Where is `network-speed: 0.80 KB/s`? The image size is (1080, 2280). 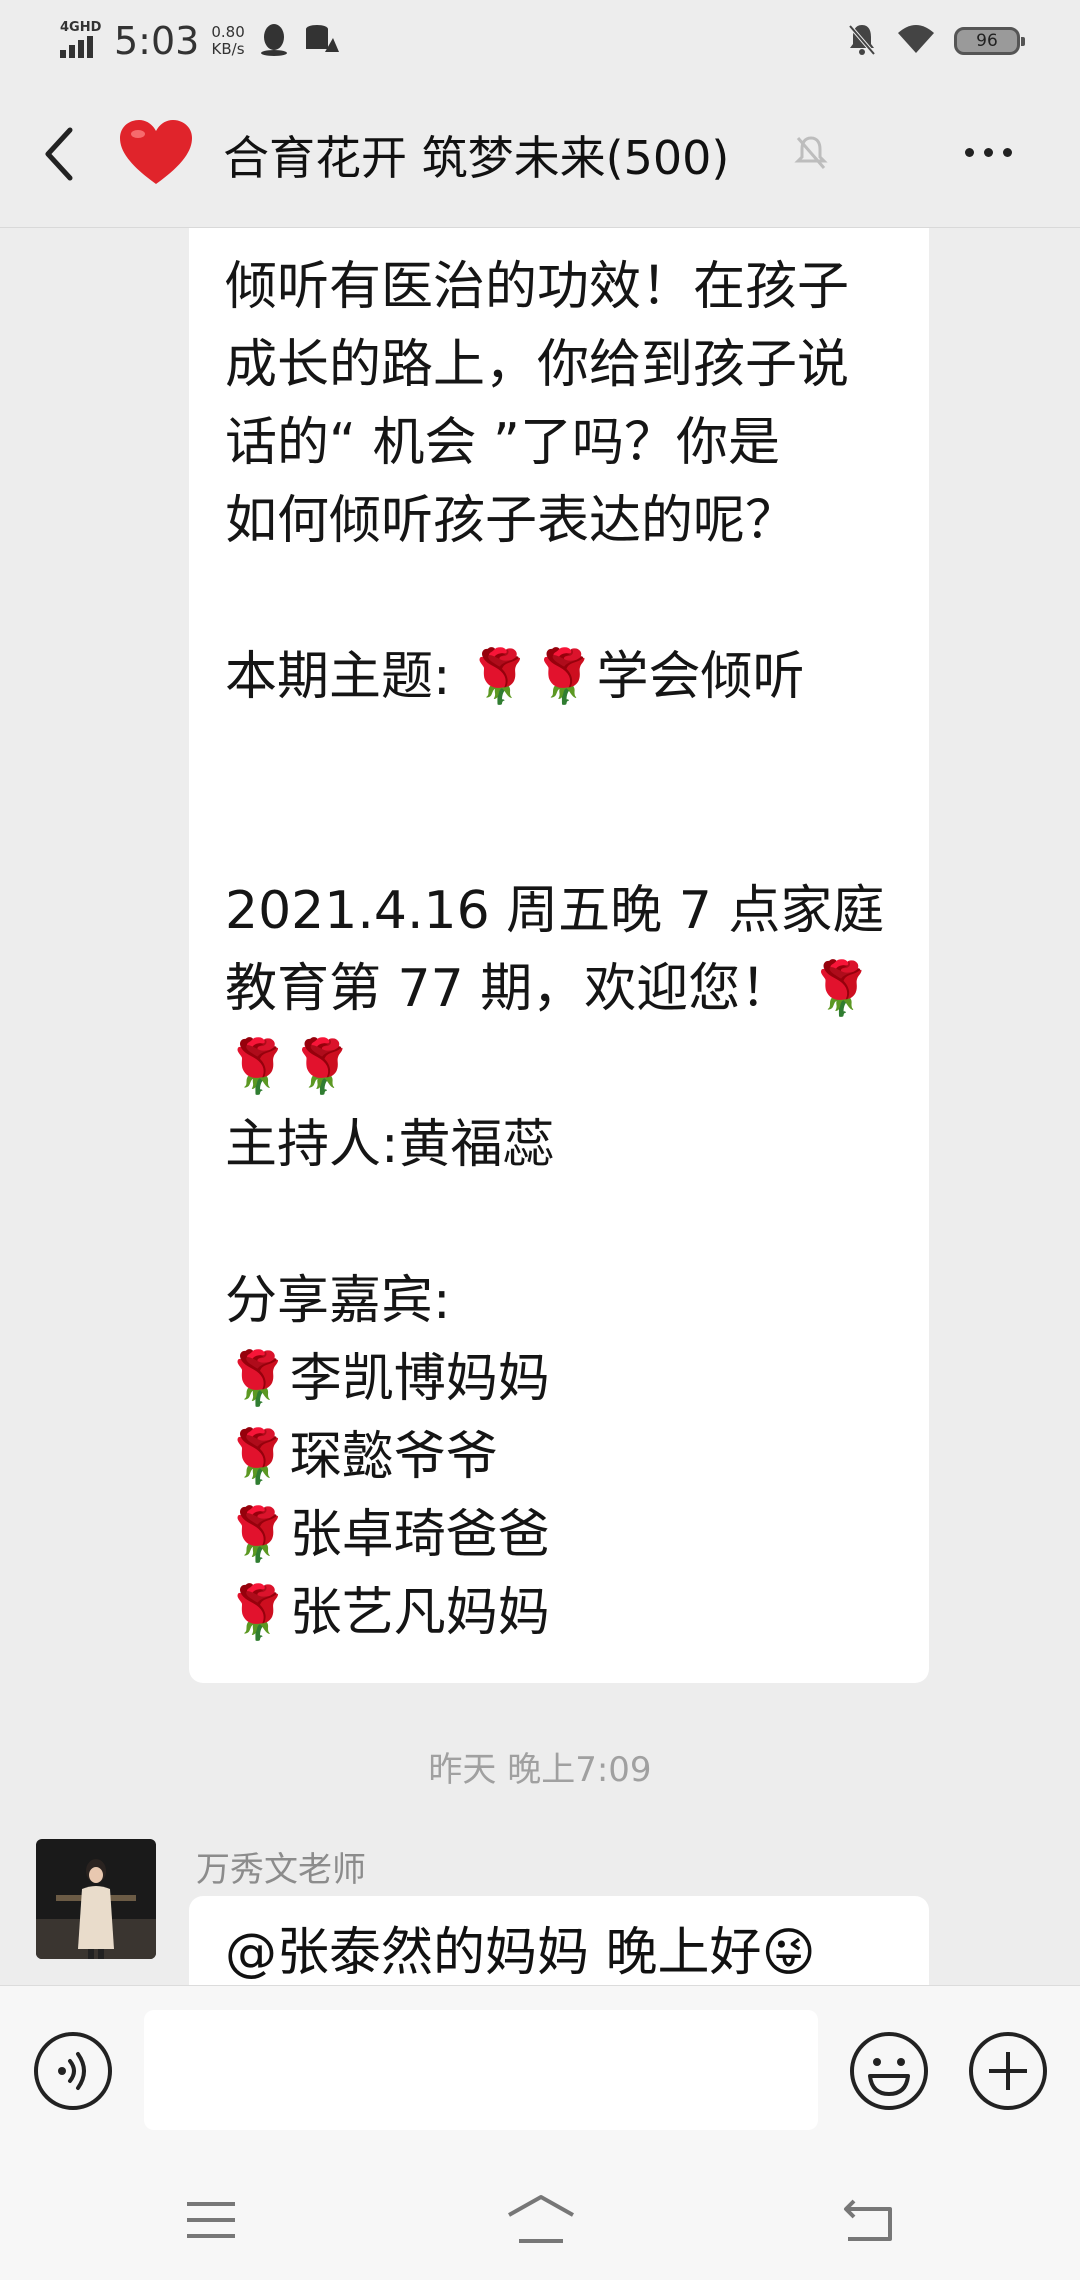
network-speed: 0.80 KB/s is located at coordinates (227, 41).